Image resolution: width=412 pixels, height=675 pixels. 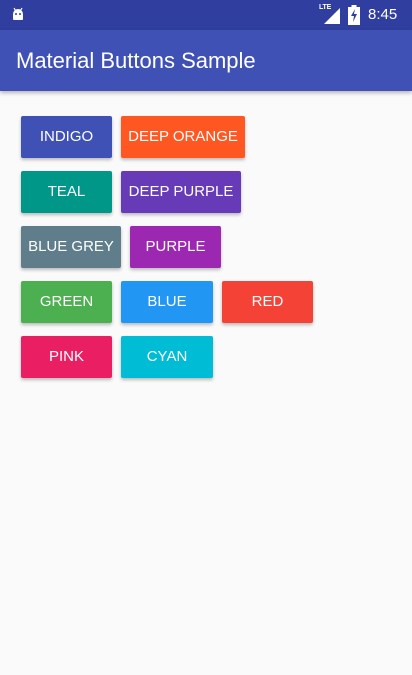 I want to click on status-bar: LTE 8:45, so click(x=206, y=15).